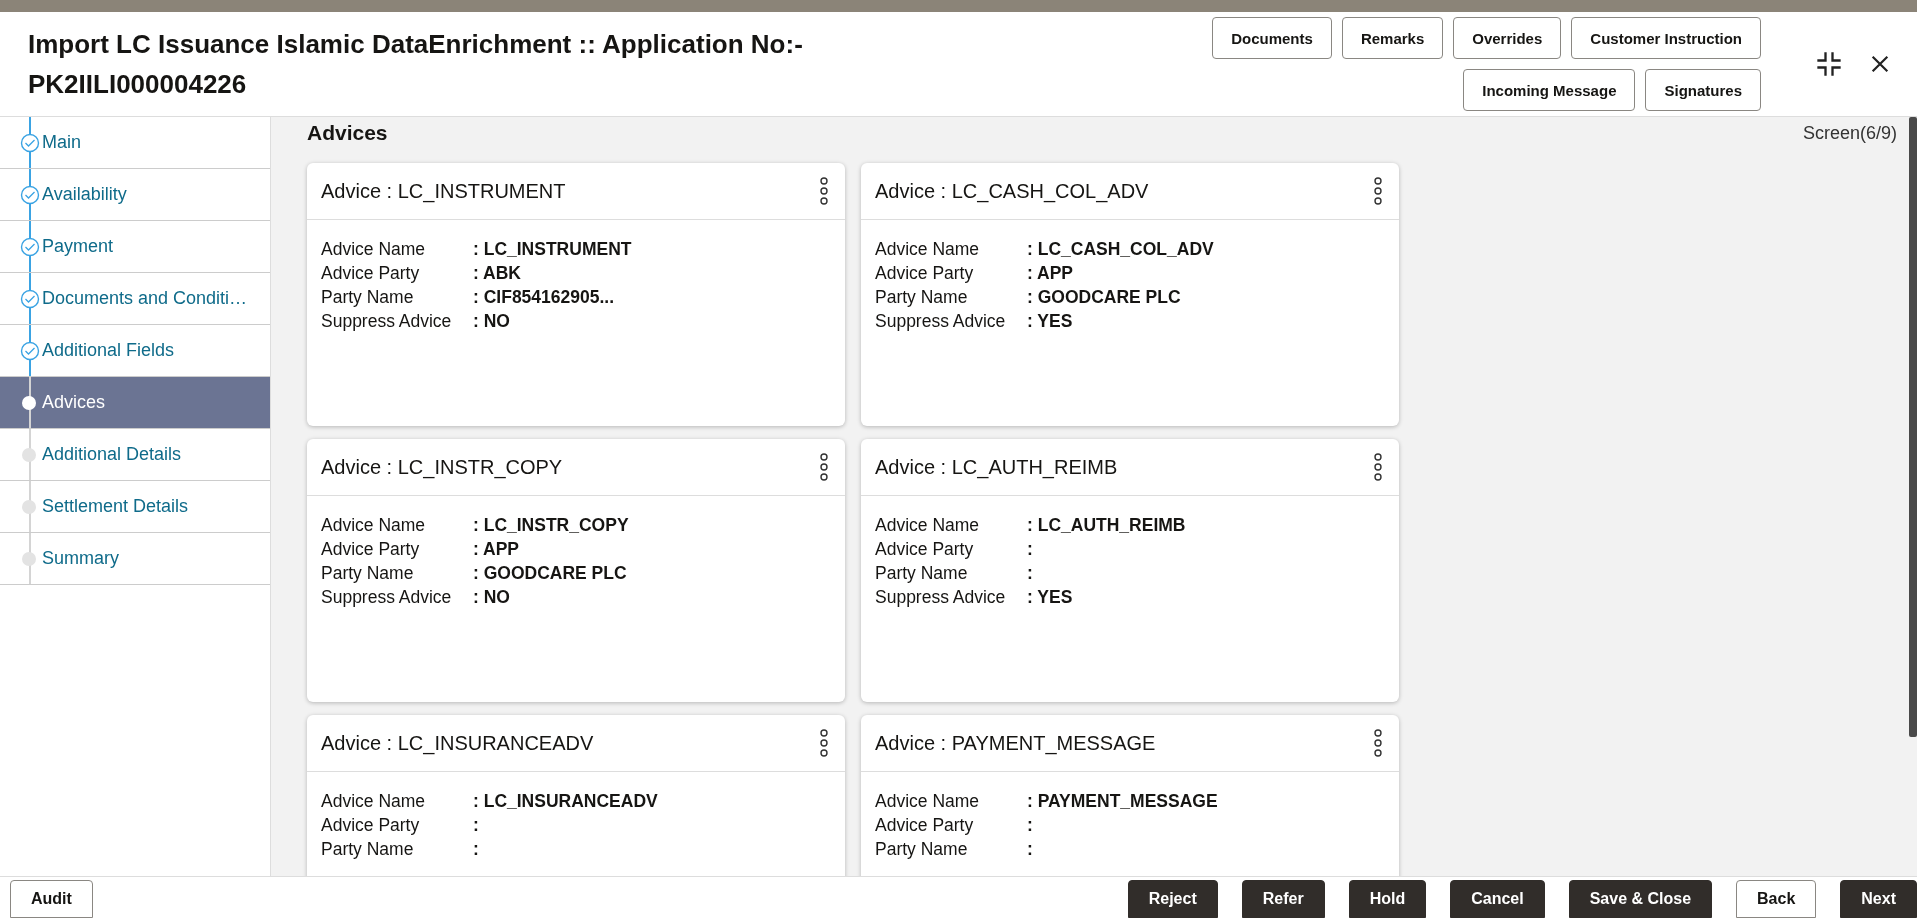  Describe the element at coordinates (135, 143) in the screenshot. I see `sidebar-item: Main` at that location.